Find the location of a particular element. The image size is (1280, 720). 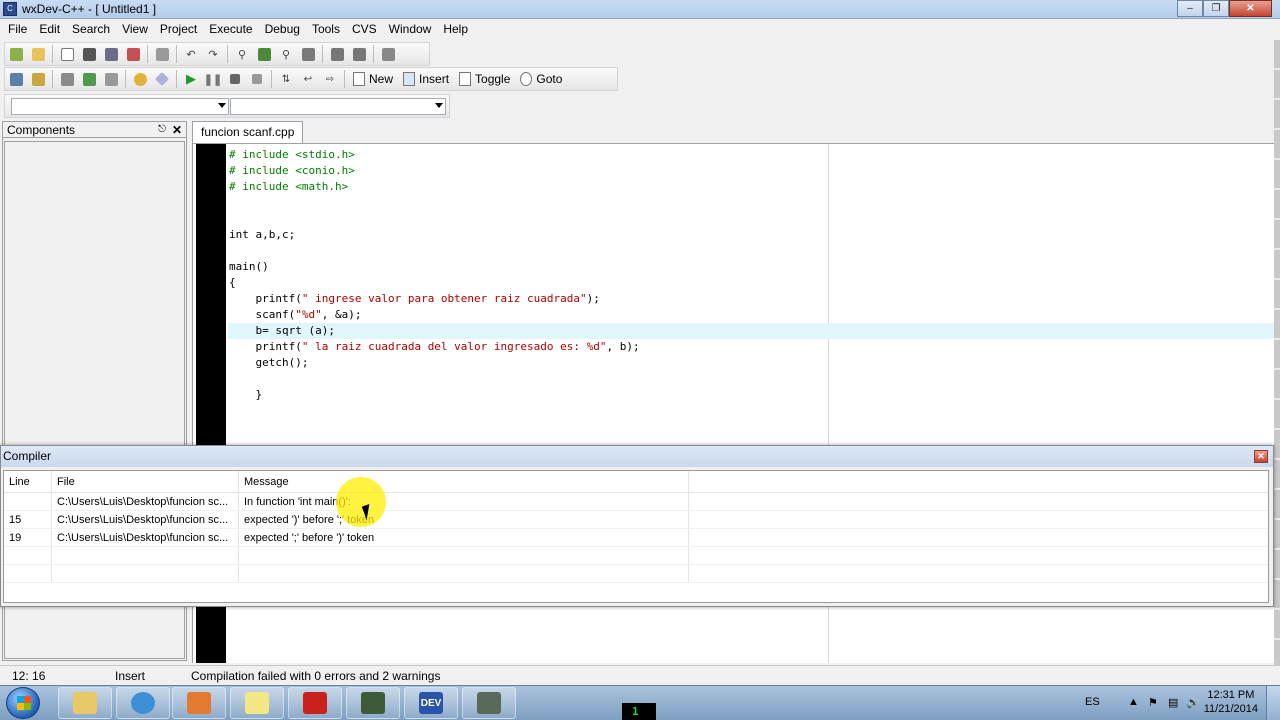

volume-icon: 🔊 is located at coordinates (1193, 702).